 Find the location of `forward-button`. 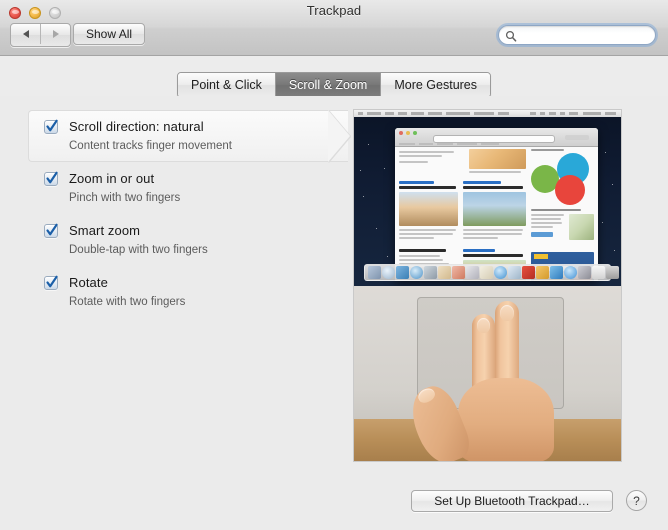

forward-button is located at coordinates (55, 34).